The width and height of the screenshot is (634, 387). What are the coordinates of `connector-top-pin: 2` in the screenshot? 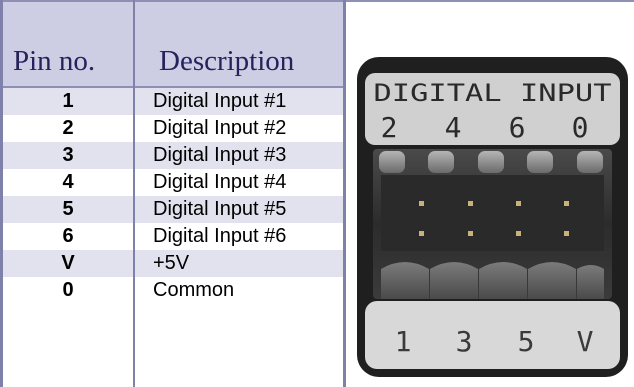 It's located at (389, 127).